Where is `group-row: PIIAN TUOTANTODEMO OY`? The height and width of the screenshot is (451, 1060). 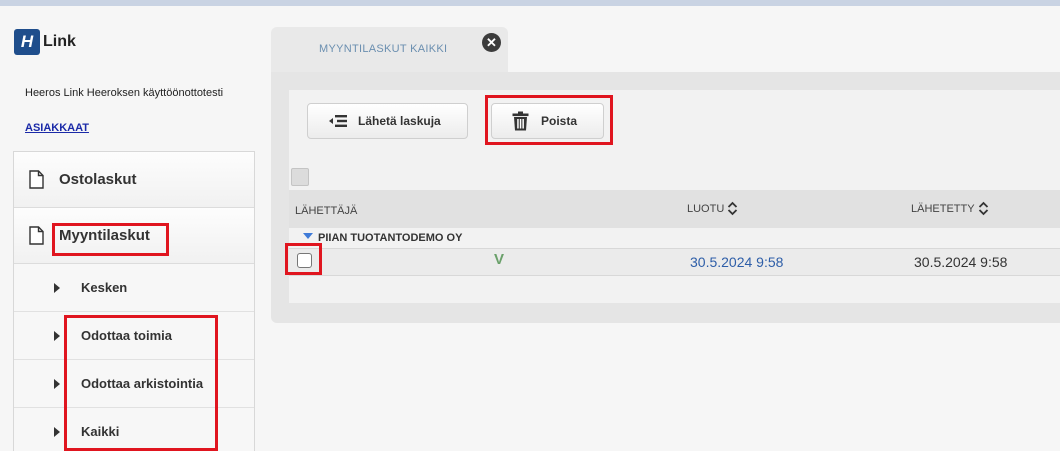
group-row: PIIAN TUOTANTODEMO OY is located at coordinates (674, 238).